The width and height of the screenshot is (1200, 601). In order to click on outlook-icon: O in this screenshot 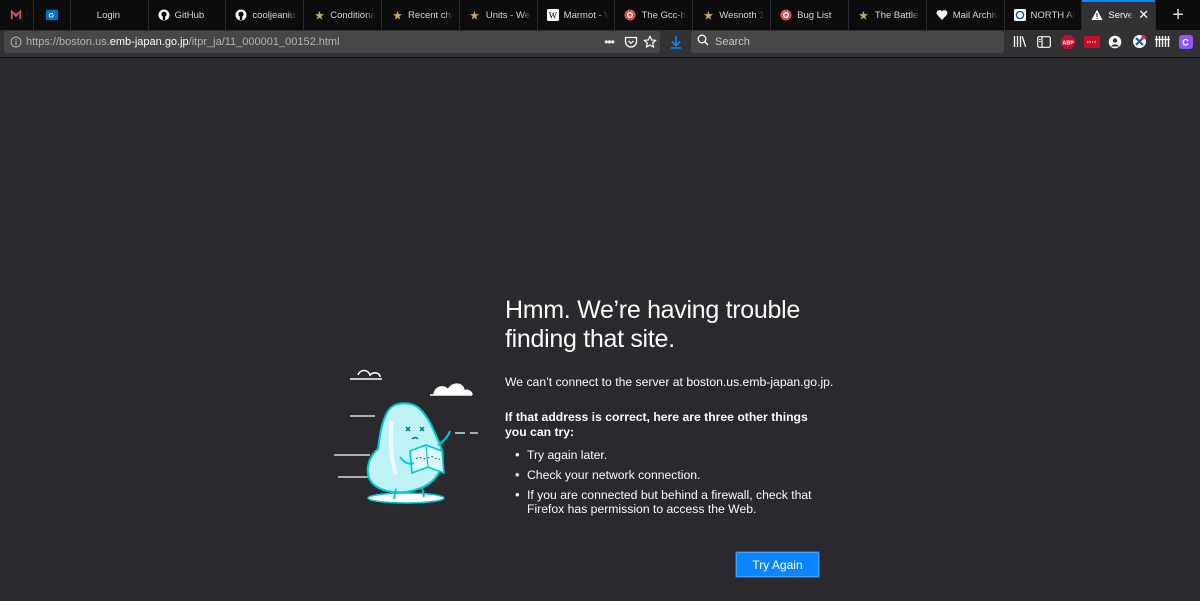, I will do `click(51, 15)`.